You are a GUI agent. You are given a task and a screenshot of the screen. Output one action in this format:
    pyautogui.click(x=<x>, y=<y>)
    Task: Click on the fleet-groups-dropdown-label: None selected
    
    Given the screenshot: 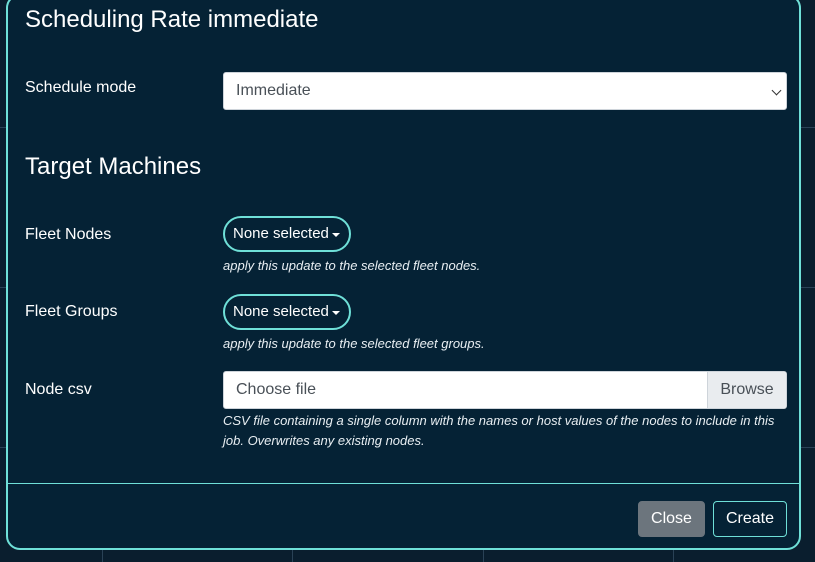 What is the action you would take?
    pyautogui.click(x=281, y=311)
    